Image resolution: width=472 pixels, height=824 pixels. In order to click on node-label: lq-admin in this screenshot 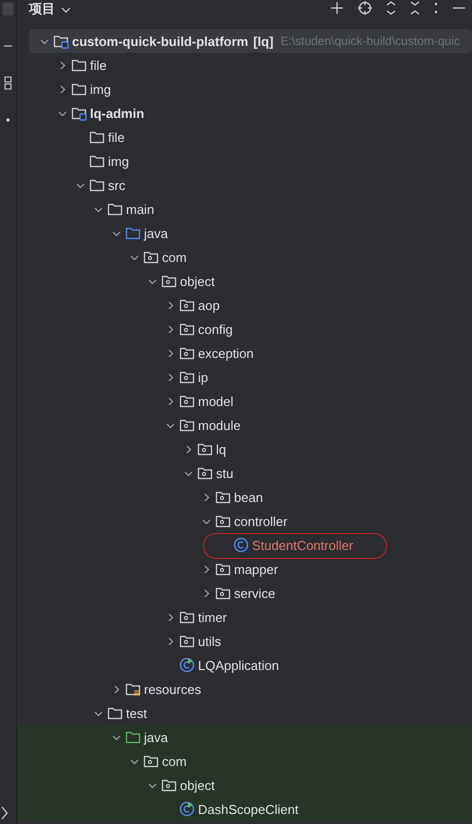, I will do `click(117, 113)`.